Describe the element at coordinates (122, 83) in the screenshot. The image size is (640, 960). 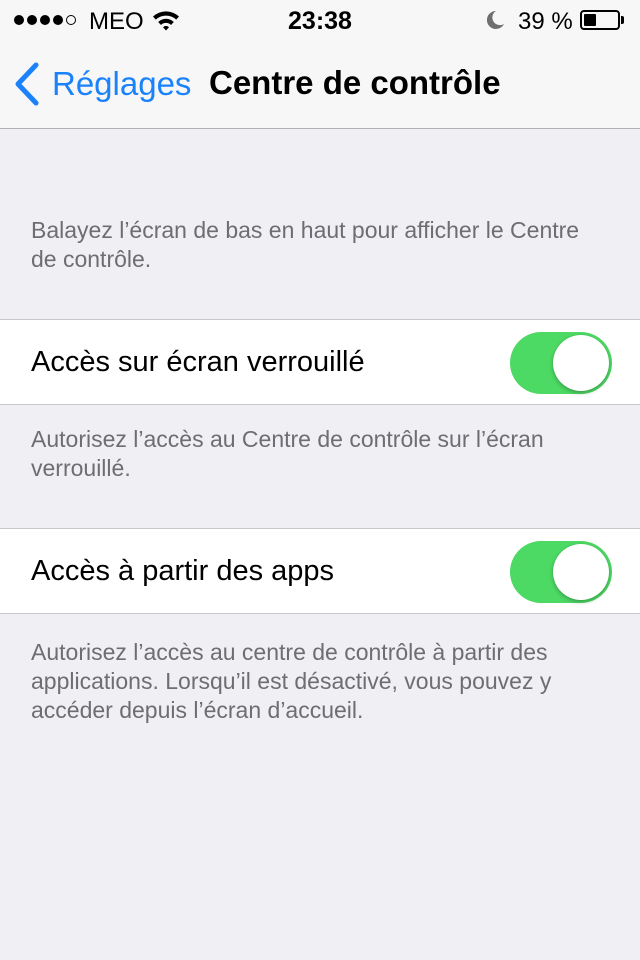
I see `back-label: Réglages` at that location.